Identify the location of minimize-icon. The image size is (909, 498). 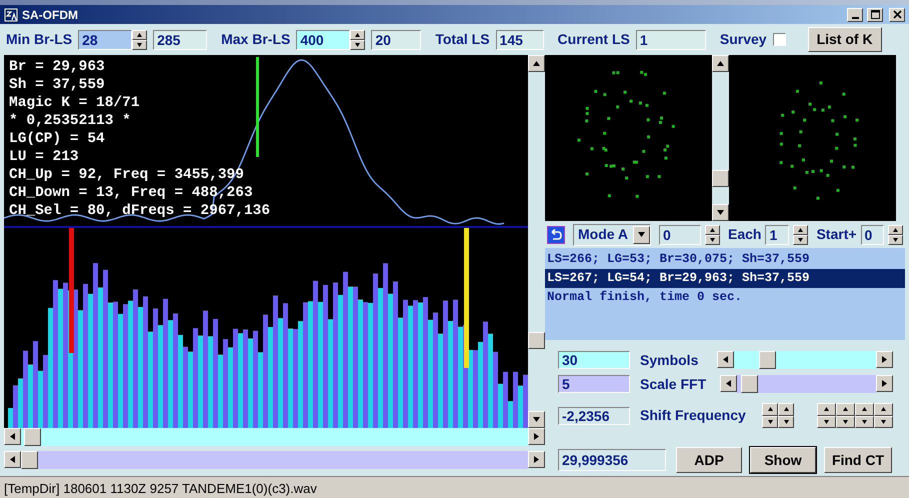
(855, 17).